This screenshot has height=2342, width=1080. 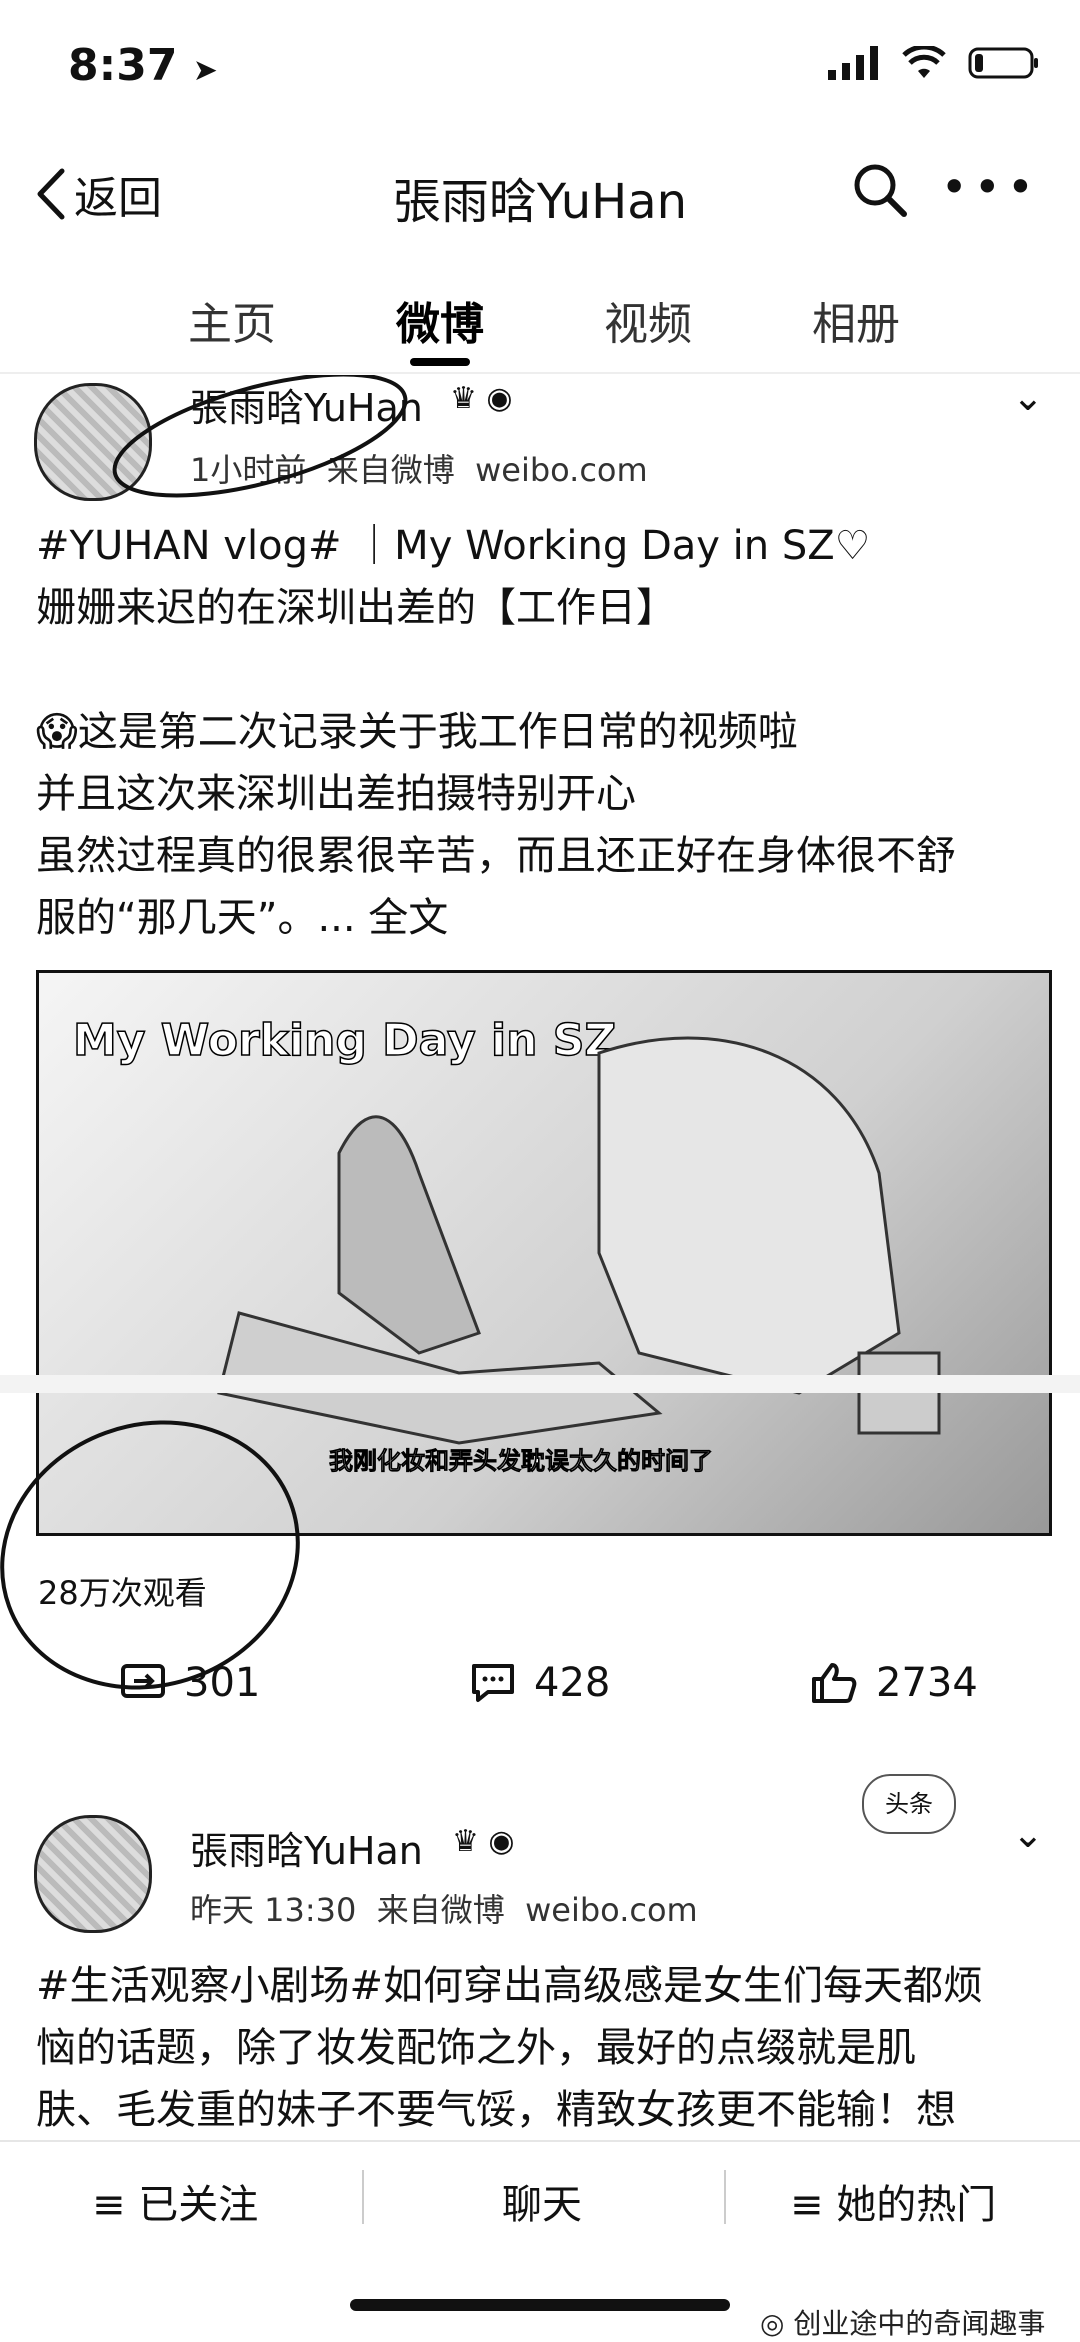 What do you see at coordinates (453, 546) in the screenshot?
I see `post-text-line: #YUHAN vlog# ｜My Working Day in SZ♡` at bounding box center [453, 546].